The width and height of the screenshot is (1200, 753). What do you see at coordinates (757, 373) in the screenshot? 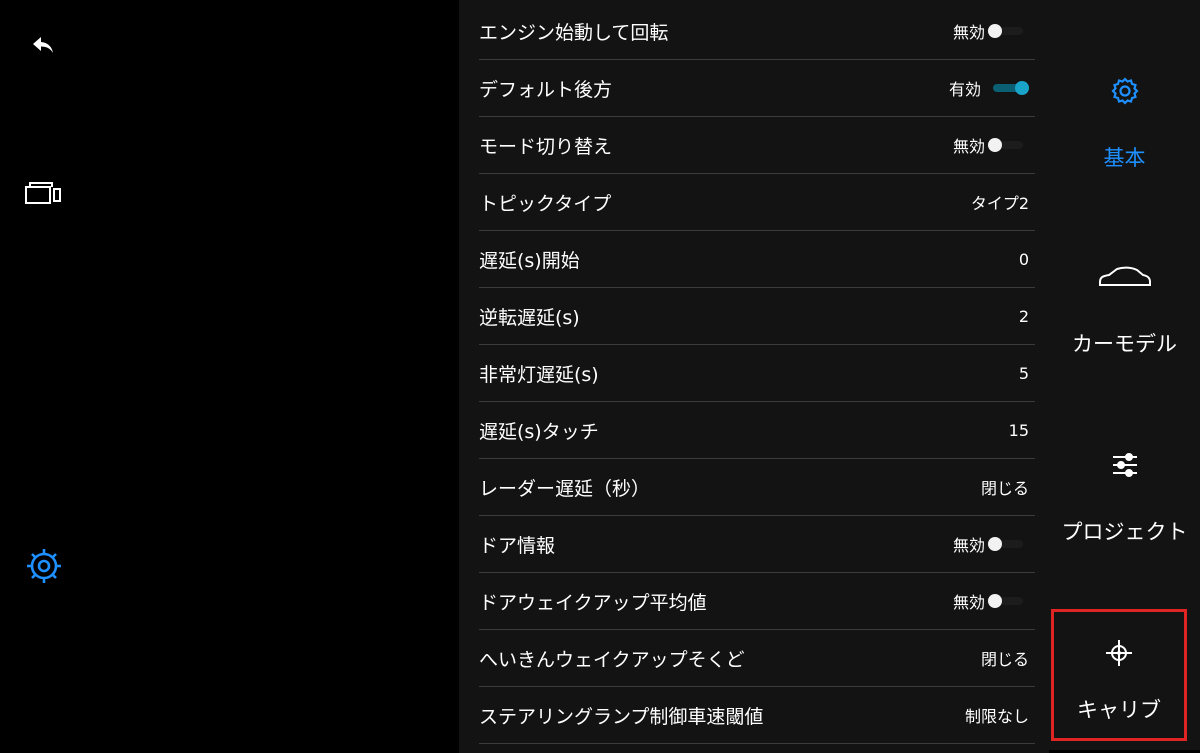
I see `setting-row: 非常灯遅延(s) 5` at bounding box center [757, 373].